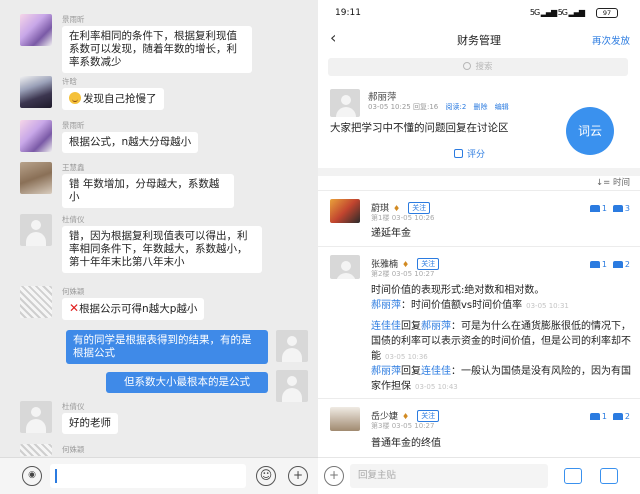 This screenshot has width=640, height=494. Describe the element at coordinates (406, 357) in the screenshot. I see `sub-reply-time: 03-05 10:36` at that location.